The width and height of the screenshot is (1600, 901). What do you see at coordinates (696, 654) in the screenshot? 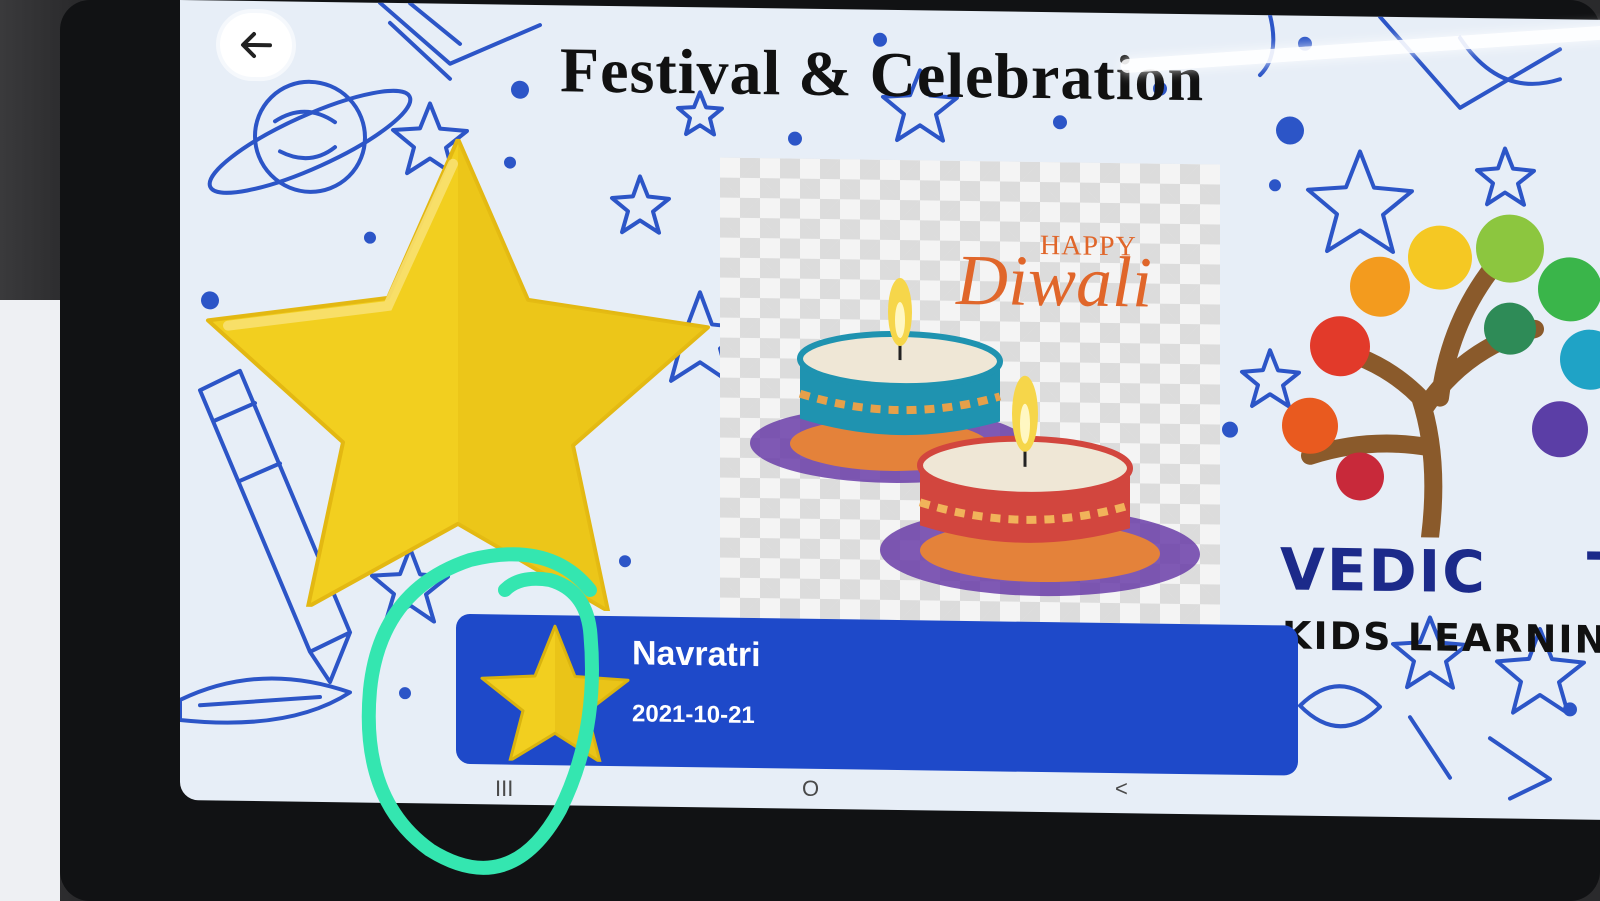
I see `festival-name: Navratri` at bounding box center [696, 654].